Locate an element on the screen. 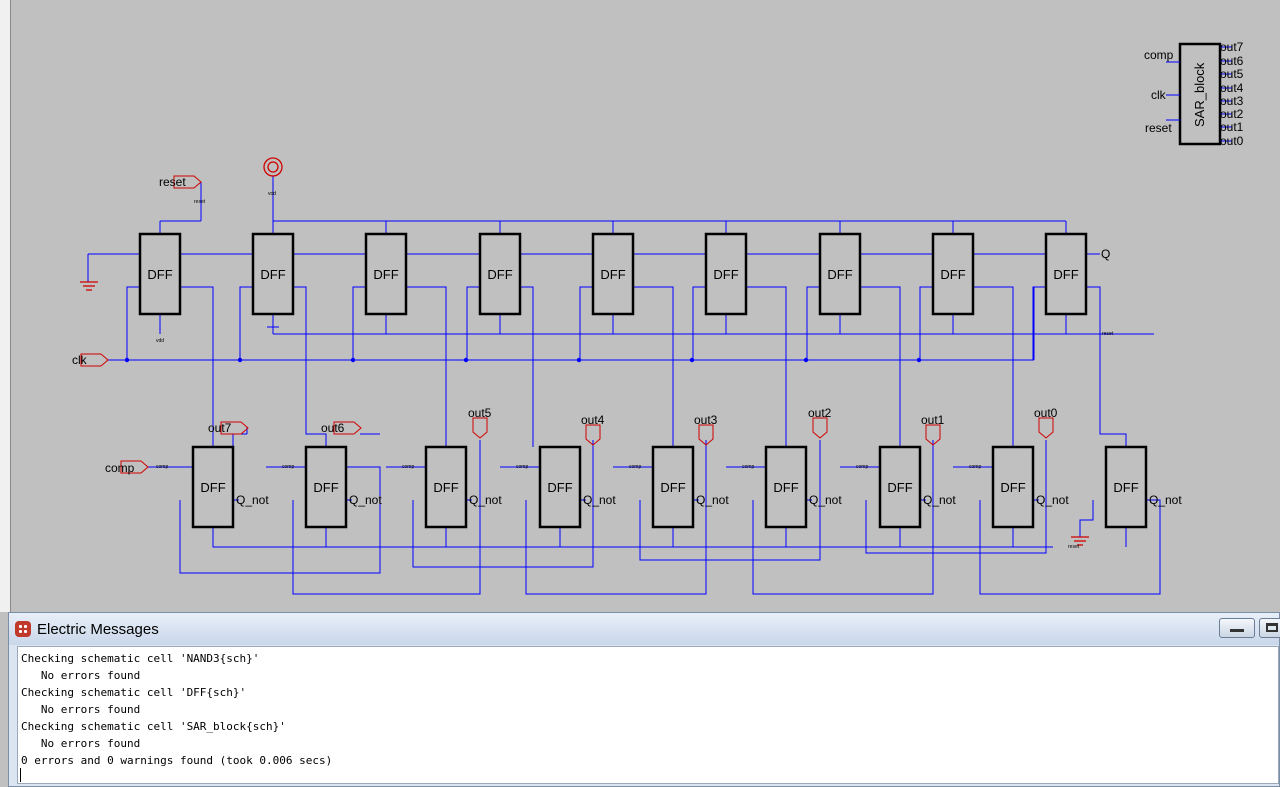 The image size is (1280, 787). reset-net-label-bottom: reset is located at coordinates (1074, 547).